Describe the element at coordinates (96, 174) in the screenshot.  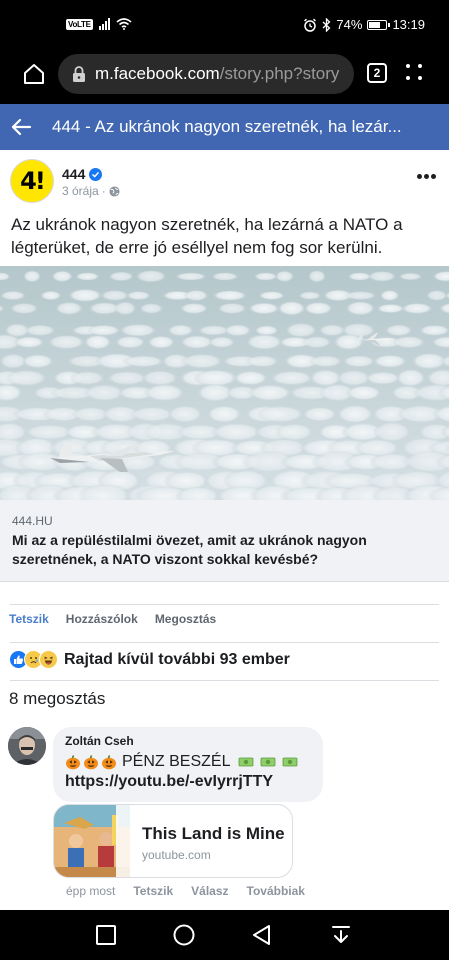
I see `verified-badge-icon` at that location.